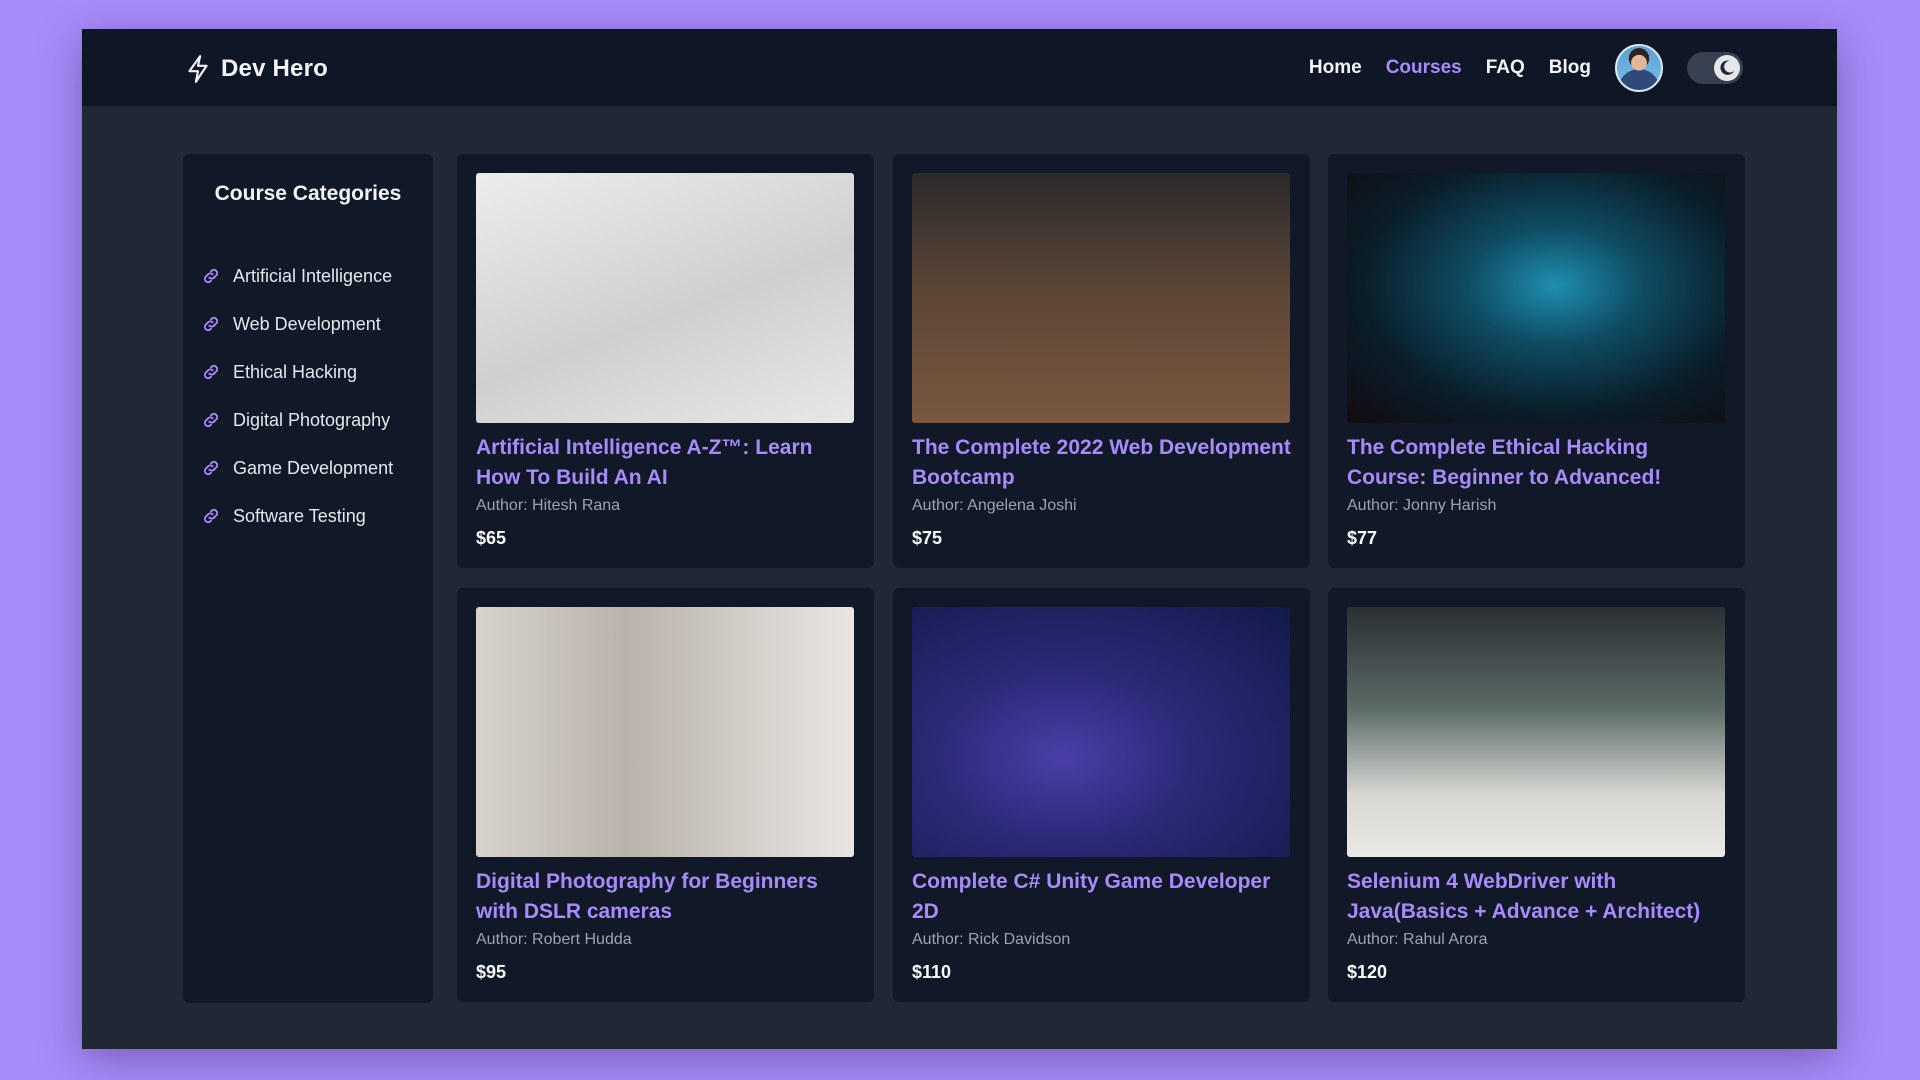 The image size is (1920, 1080). What do you see at coordinates (665, 298) in the screenshot?
I see `robot-hand-image` at bounding box center [665, 298].